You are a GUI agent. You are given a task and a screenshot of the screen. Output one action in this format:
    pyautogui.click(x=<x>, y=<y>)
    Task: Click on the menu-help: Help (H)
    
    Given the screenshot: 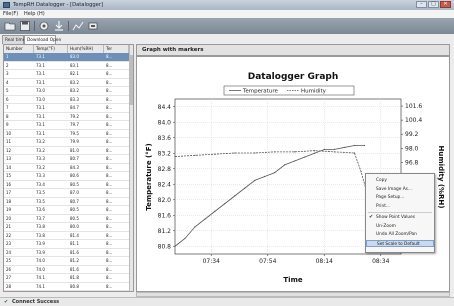 What is the action you would take?
    pyautogui.click(x=34, y=14)
    